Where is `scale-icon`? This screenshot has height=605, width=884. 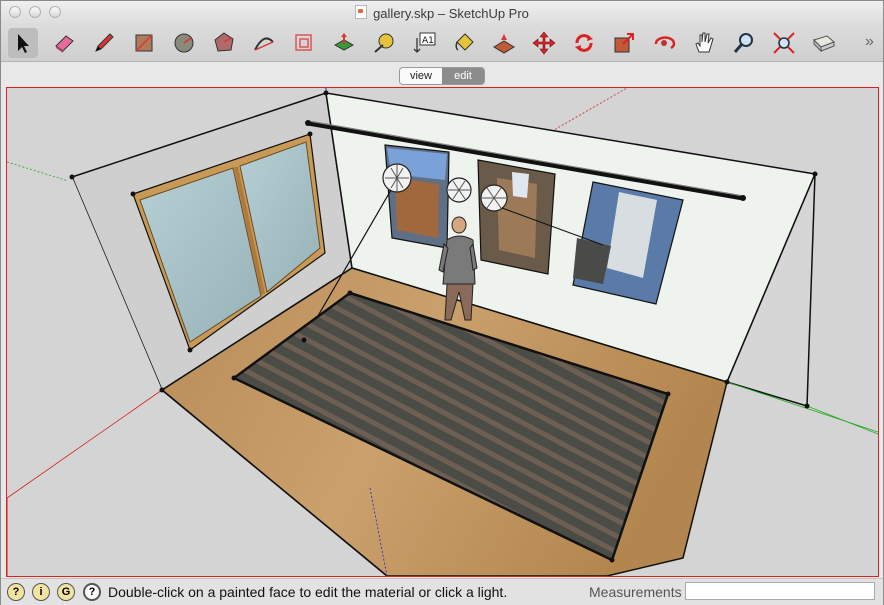 scale-icon is located at coordinates (624, 43).